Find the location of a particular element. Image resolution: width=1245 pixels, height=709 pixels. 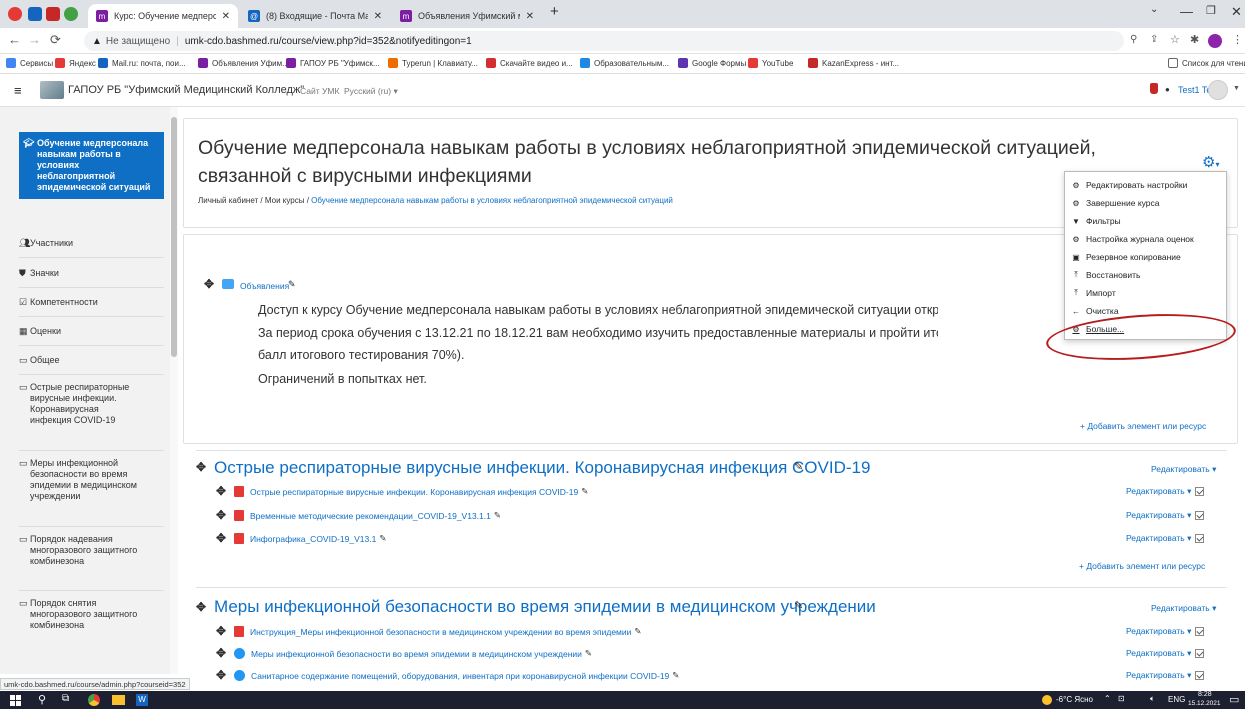

maximize-button: ❐ is located at coordinates (1211, 10).